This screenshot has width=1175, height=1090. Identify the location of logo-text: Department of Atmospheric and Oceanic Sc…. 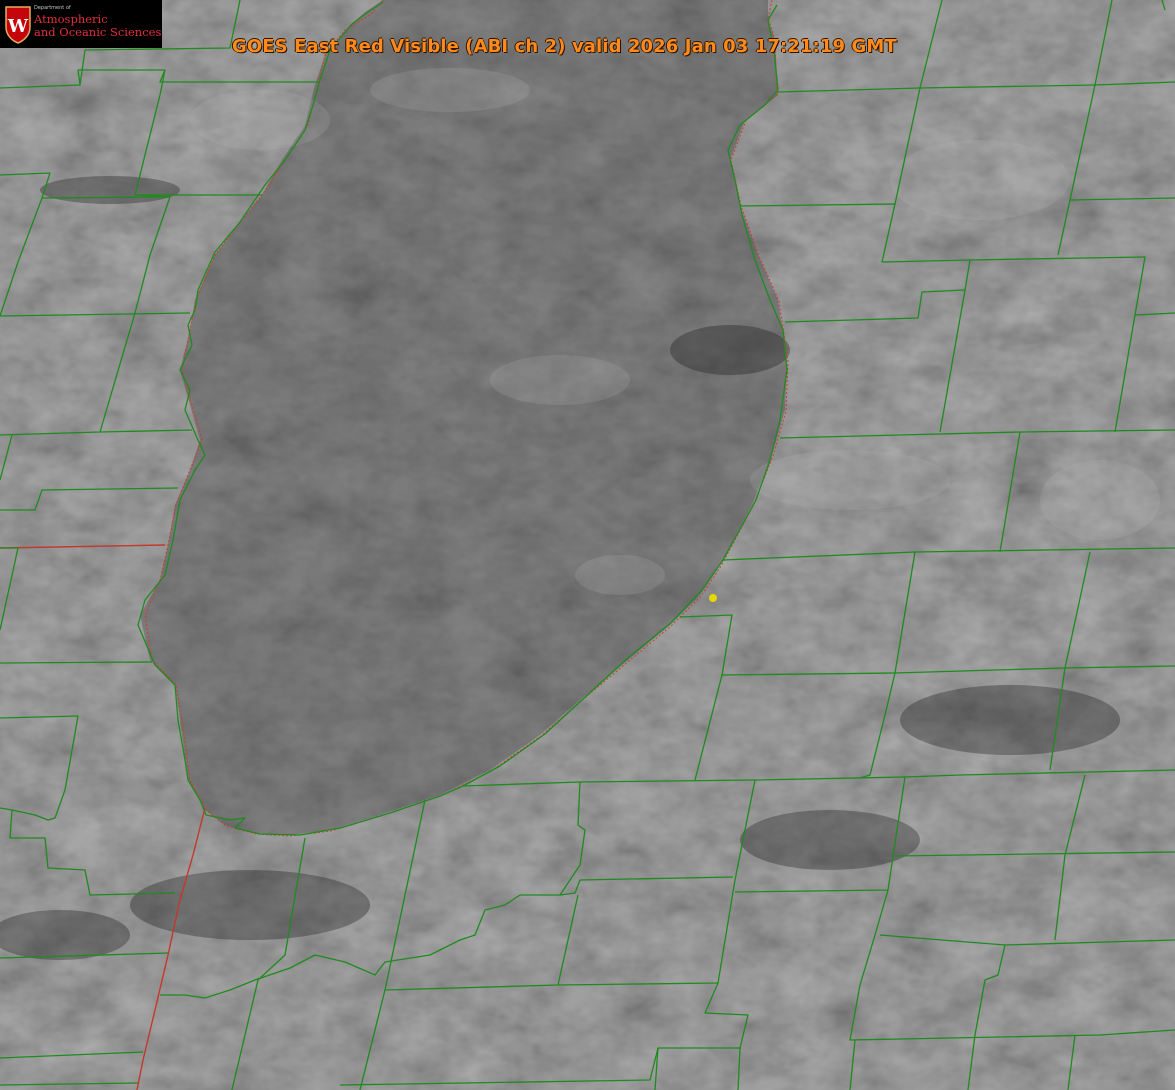
(97, 22).